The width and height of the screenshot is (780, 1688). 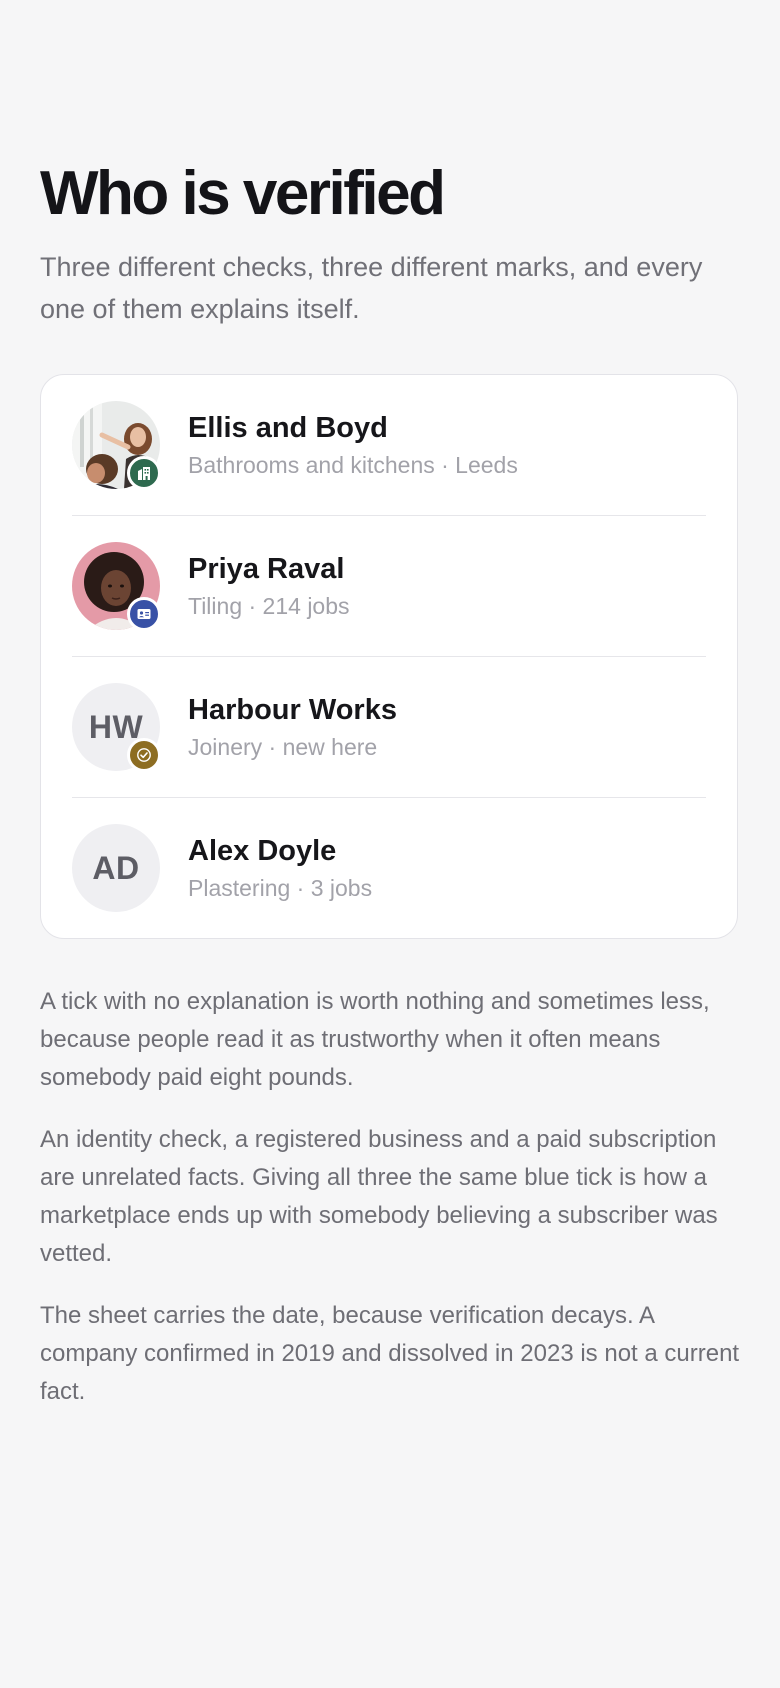 I want to click on avatar-initials: AD, so click(x=116, y=868).